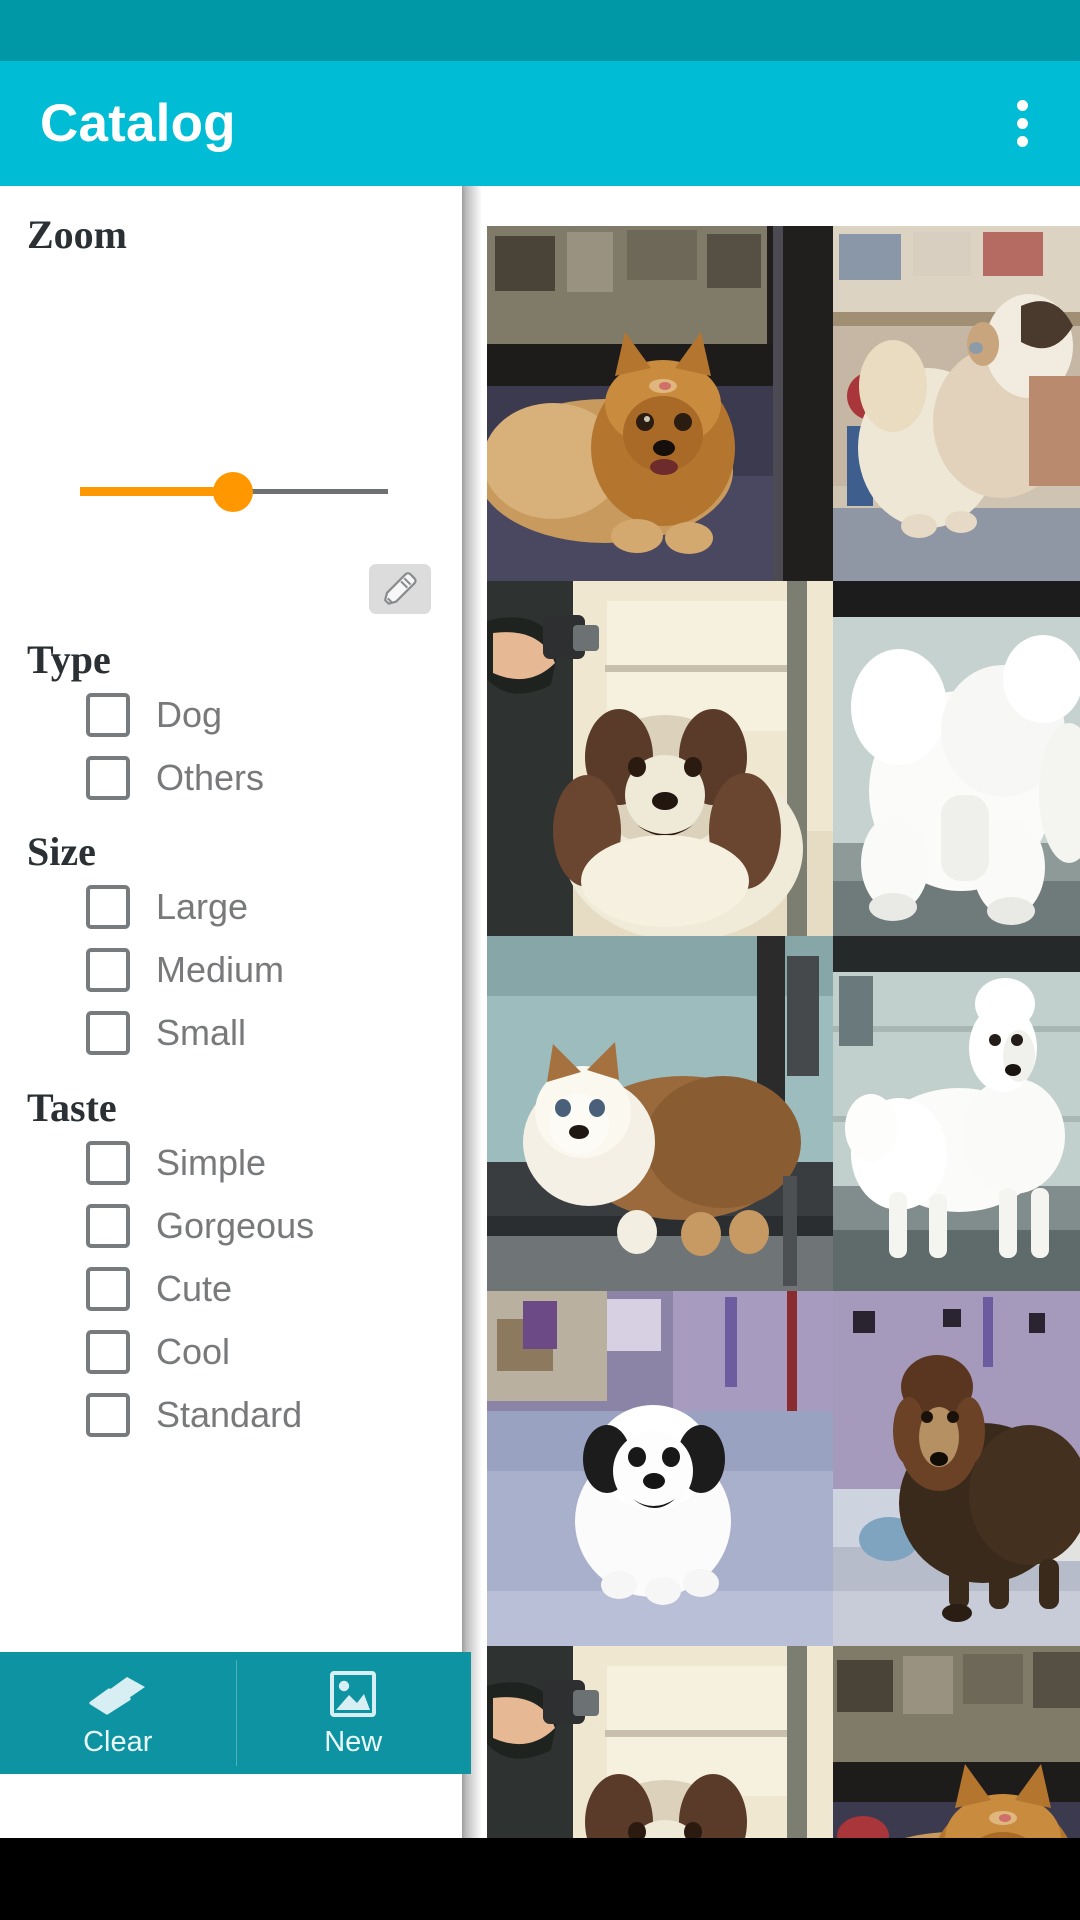 This screenshot has height=1920, width=1080. I want to click on checkbox-list: Dog Others, so click(231, 746).